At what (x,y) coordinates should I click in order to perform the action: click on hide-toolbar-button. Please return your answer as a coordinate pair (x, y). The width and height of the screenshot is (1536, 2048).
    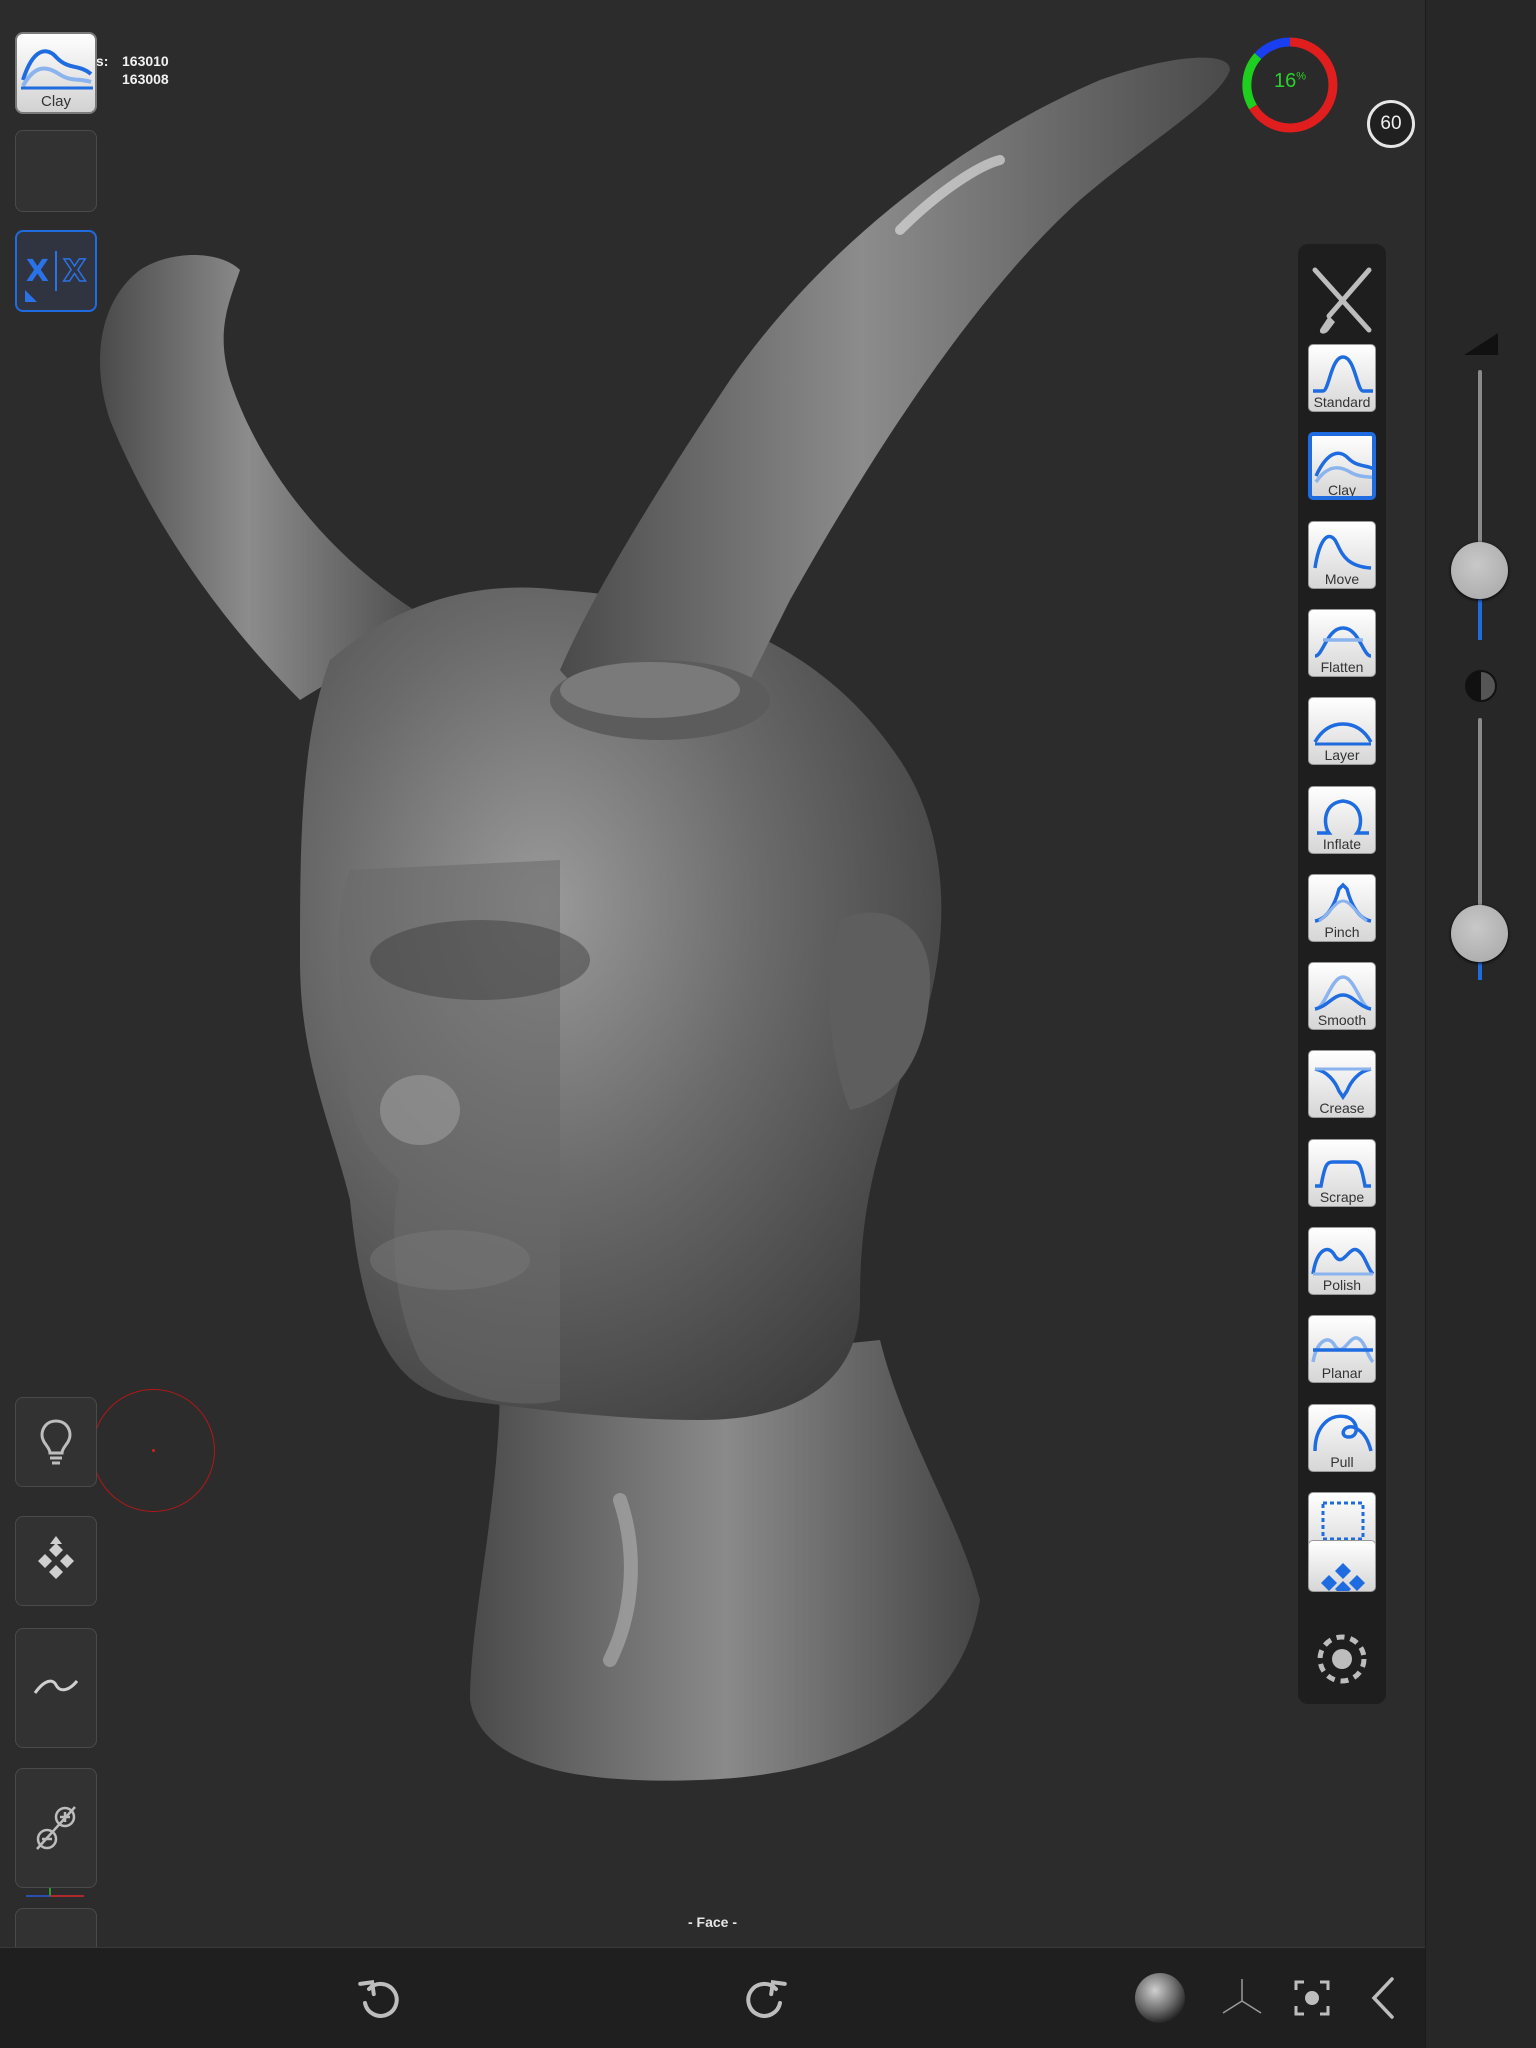
    Looking at the image, I should click on (1383, 1998).